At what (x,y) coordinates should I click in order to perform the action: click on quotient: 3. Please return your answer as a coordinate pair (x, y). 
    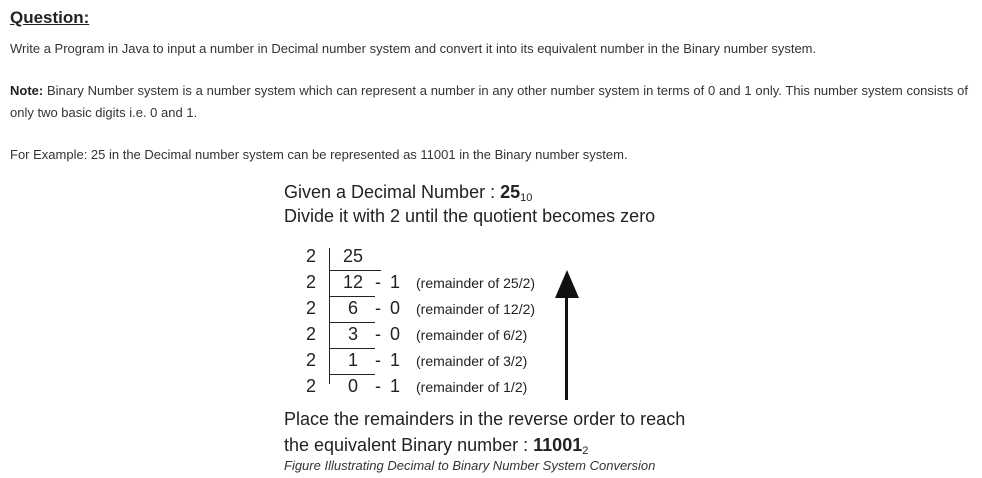
    Looking at the image, I should click on (352, 334).